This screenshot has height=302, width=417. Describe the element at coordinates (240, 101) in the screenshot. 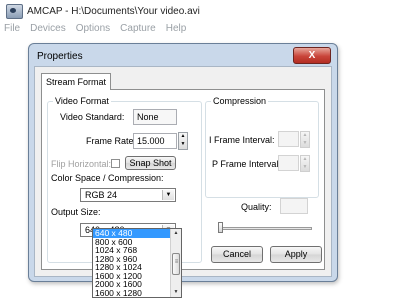

I see `compression-legend: Compression` at that location.